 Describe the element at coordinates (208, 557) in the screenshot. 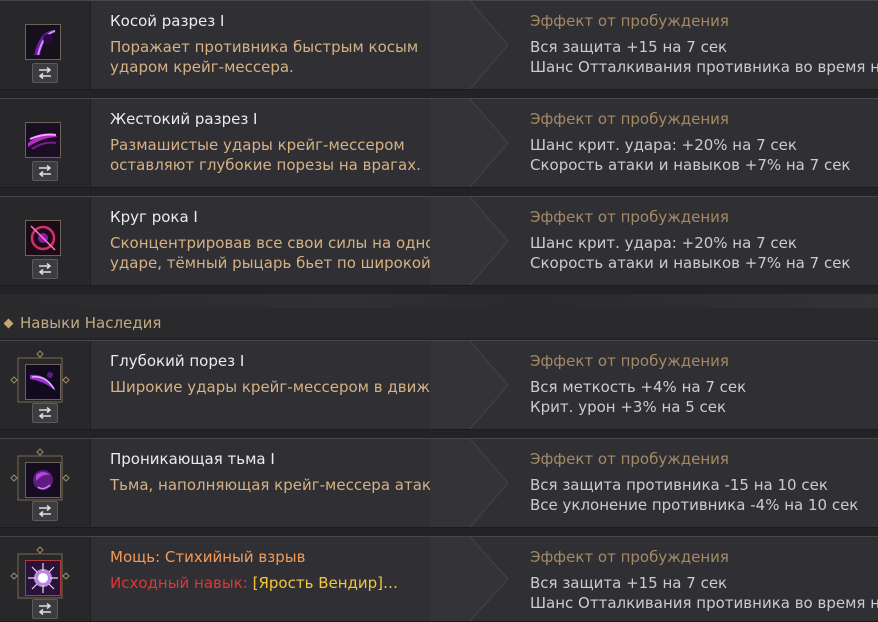

I see `skill-title: Мощь: Стихийный взрыв` at that location.